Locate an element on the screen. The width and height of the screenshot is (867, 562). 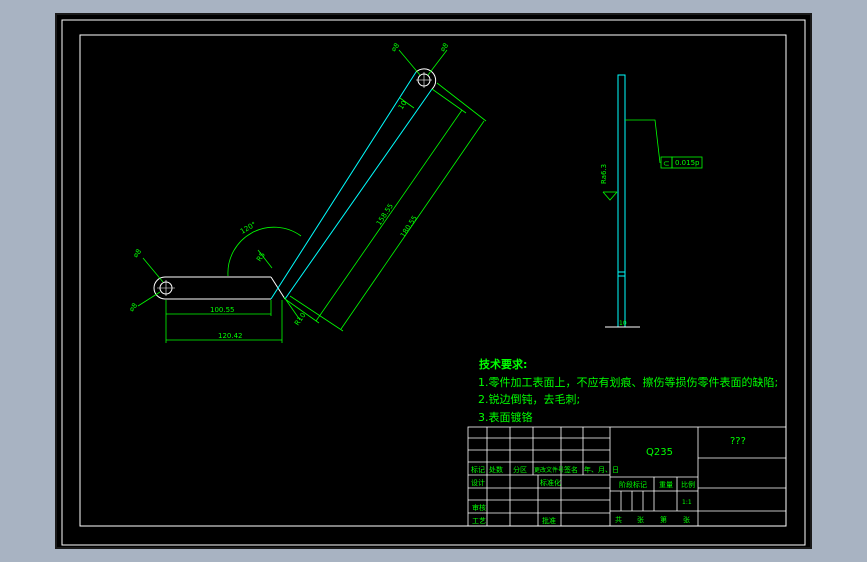
part-side-view: ⊂ 0.015p Ra6.3 10 is located at coordinates (651, 201).